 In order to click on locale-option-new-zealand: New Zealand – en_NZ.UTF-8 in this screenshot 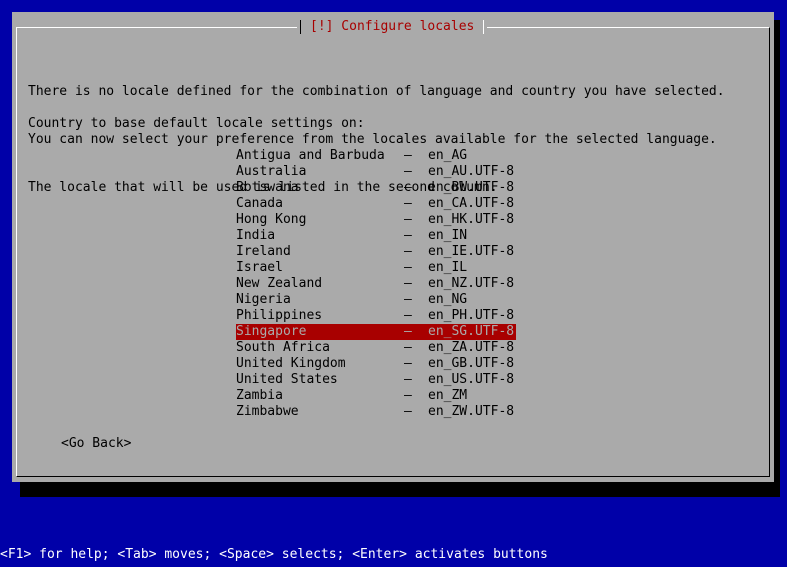, I will do `click(376, 284)`.